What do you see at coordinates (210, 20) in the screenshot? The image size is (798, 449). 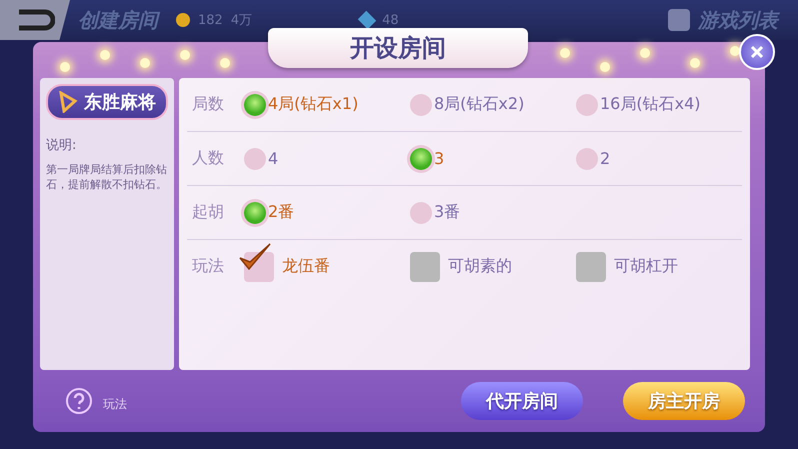 I see `coin-count: 182` at bounding box center [210, 20].